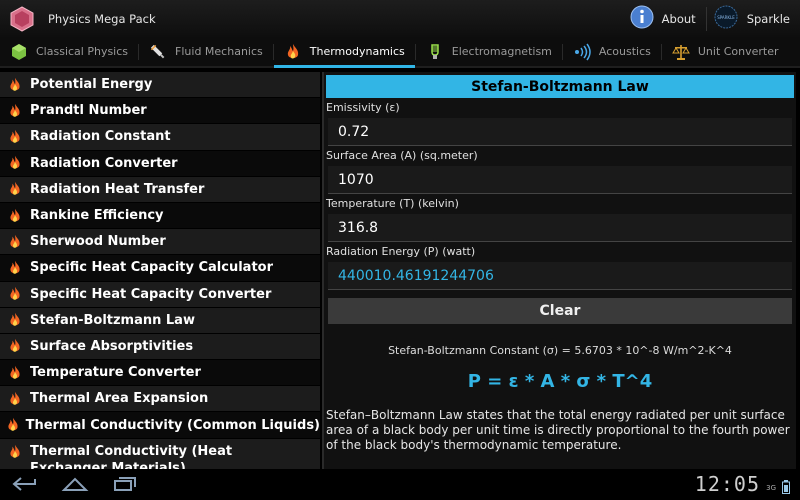  What do you see at coordinates (400, 18) in the screenshot?
I see `action-bar: Physics Mega Pack About SPARKLE Sparkle` at bounding box center [400, 18].